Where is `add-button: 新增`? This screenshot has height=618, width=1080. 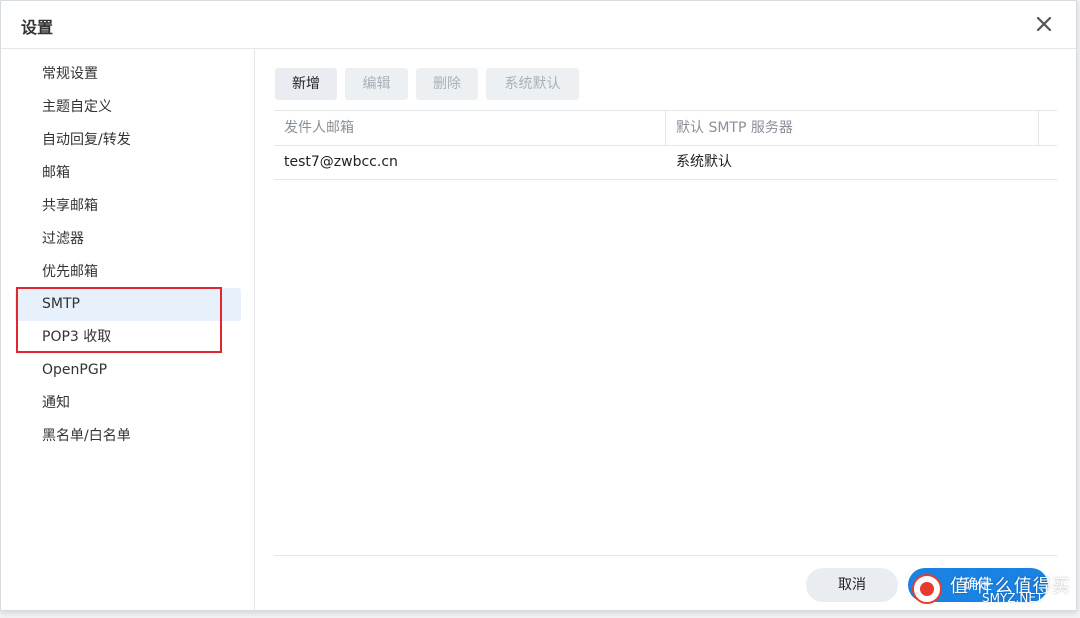
add-button: 新增 is located at coordinates (306, 84).